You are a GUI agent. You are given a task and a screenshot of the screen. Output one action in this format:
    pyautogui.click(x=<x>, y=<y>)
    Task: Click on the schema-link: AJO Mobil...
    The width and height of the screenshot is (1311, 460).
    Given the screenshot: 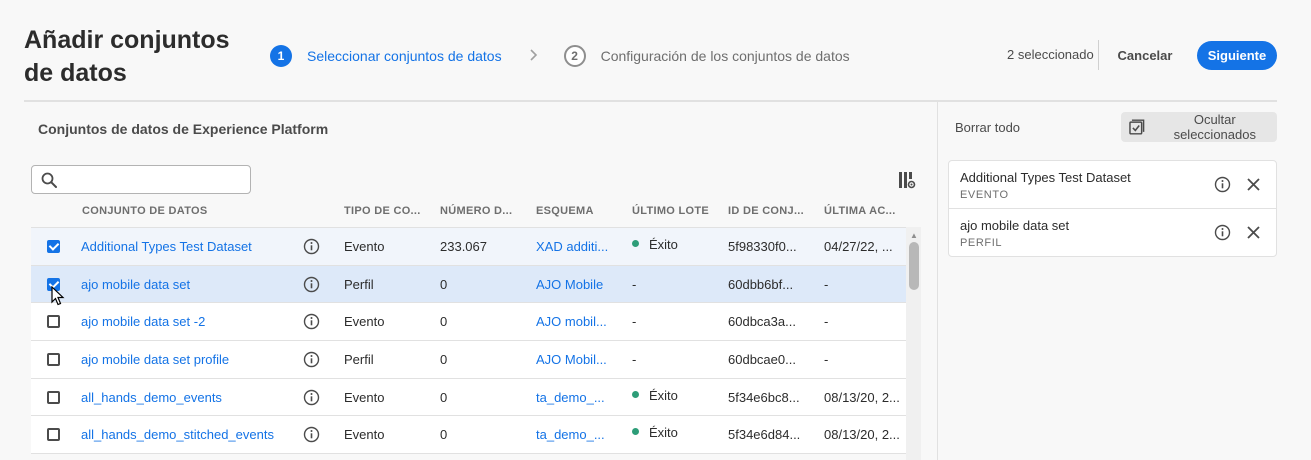 What is the action you would take?
    pyautogui.click(x=571, y=359)
    